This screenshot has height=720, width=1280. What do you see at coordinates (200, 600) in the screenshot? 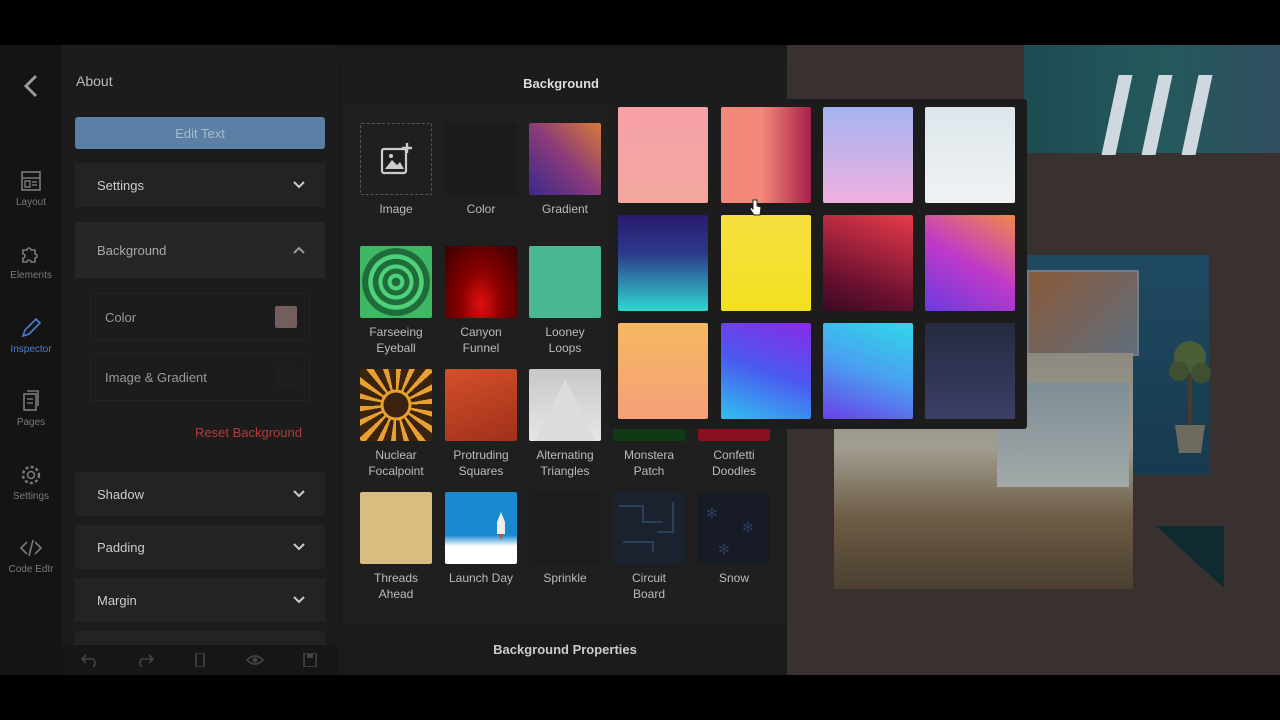
I see `margin-section: Margin` at bounding box center [200, 600].